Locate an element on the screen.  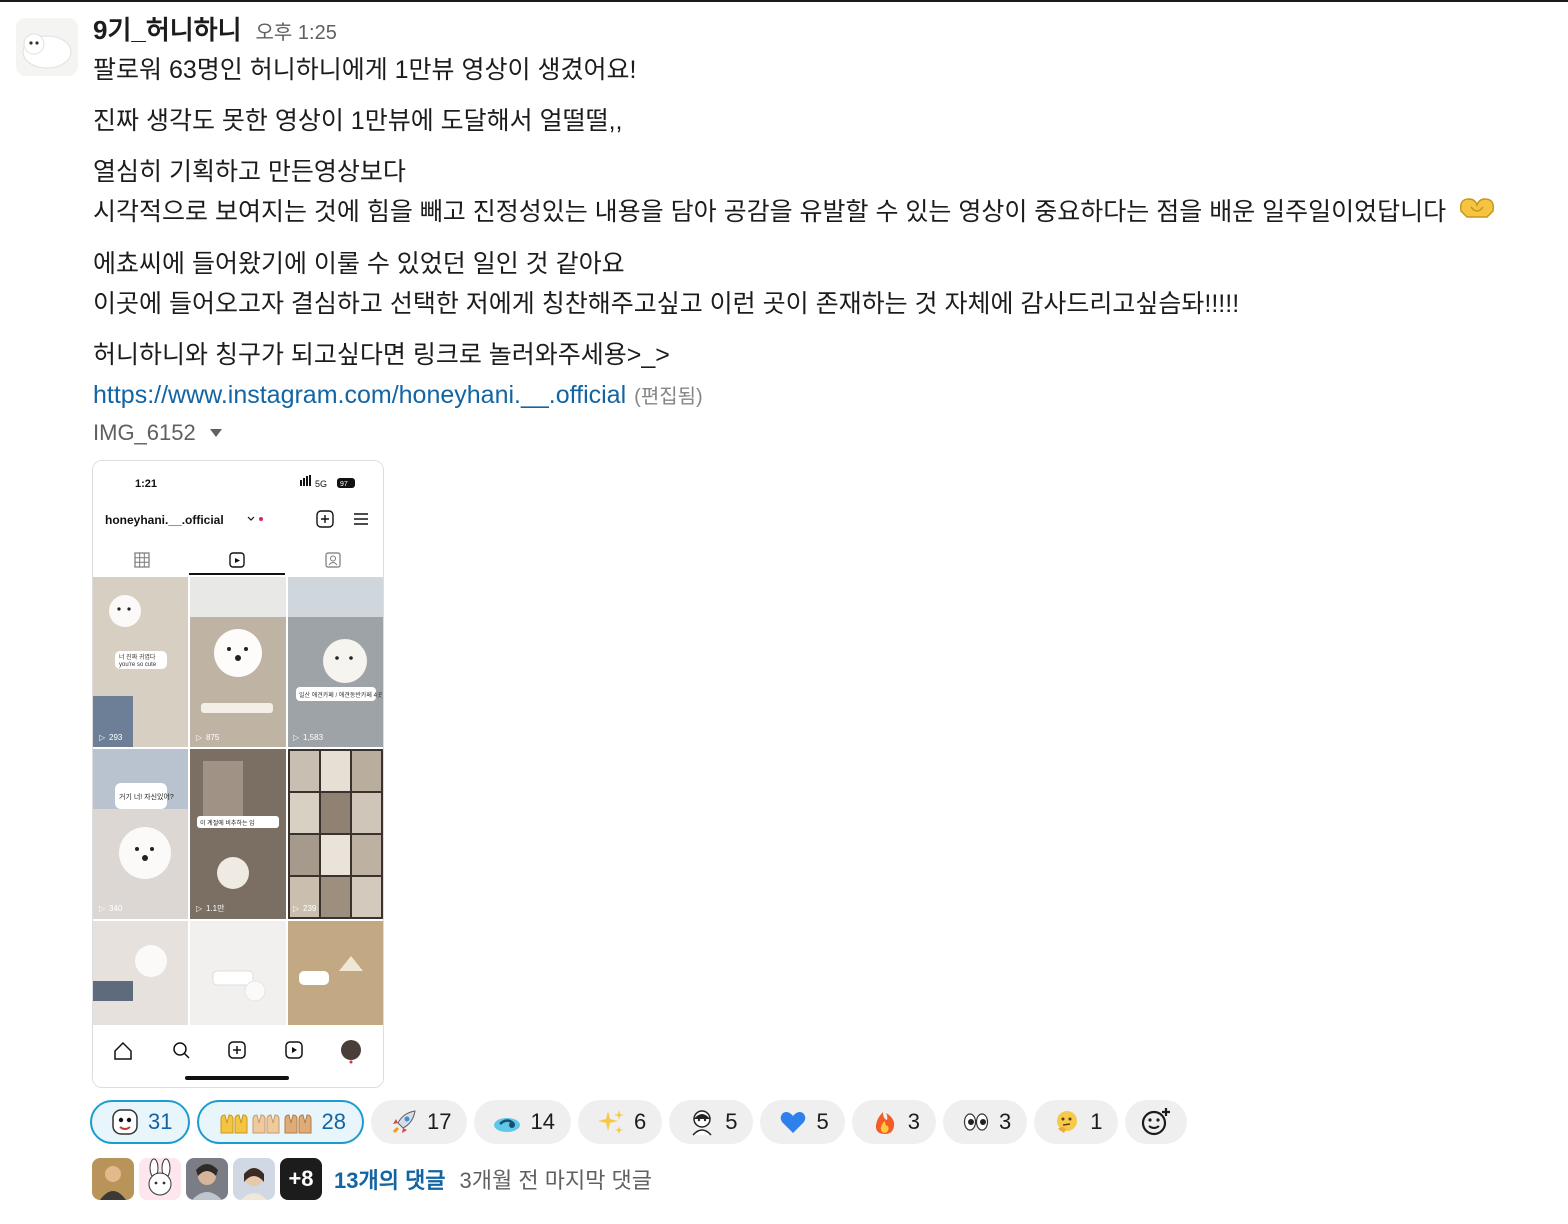
user-avatar is located at coordinates (47, 47).